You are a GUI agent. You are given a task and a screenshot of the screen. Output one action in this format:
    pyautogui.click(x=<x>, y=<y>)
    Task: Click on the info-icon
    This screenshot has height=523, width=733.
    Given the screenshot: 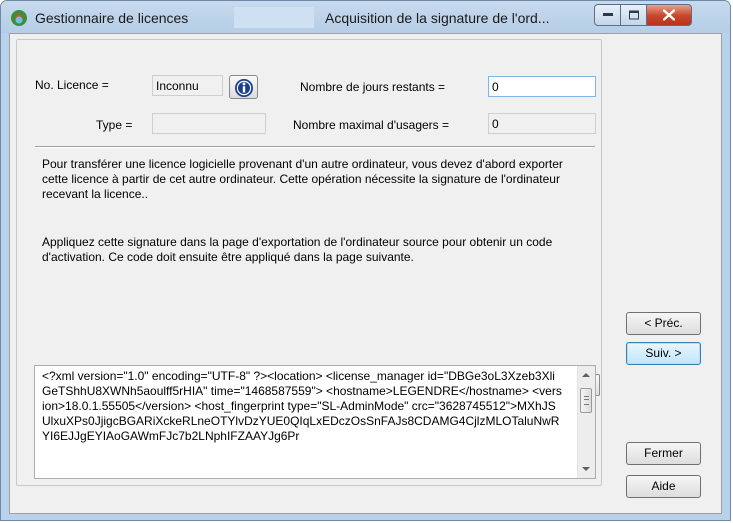 What is the action you would take?
    pyautogui.click(x=244, y=88)
    